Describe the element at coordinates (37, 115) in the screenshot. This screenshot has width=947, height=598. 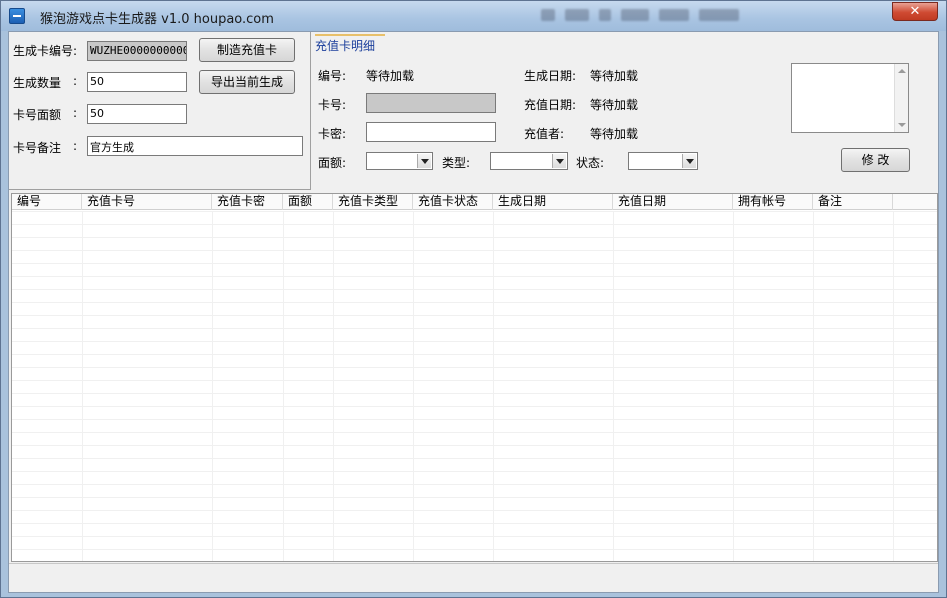
I see `denomination-label: 卡号面额` at that location.